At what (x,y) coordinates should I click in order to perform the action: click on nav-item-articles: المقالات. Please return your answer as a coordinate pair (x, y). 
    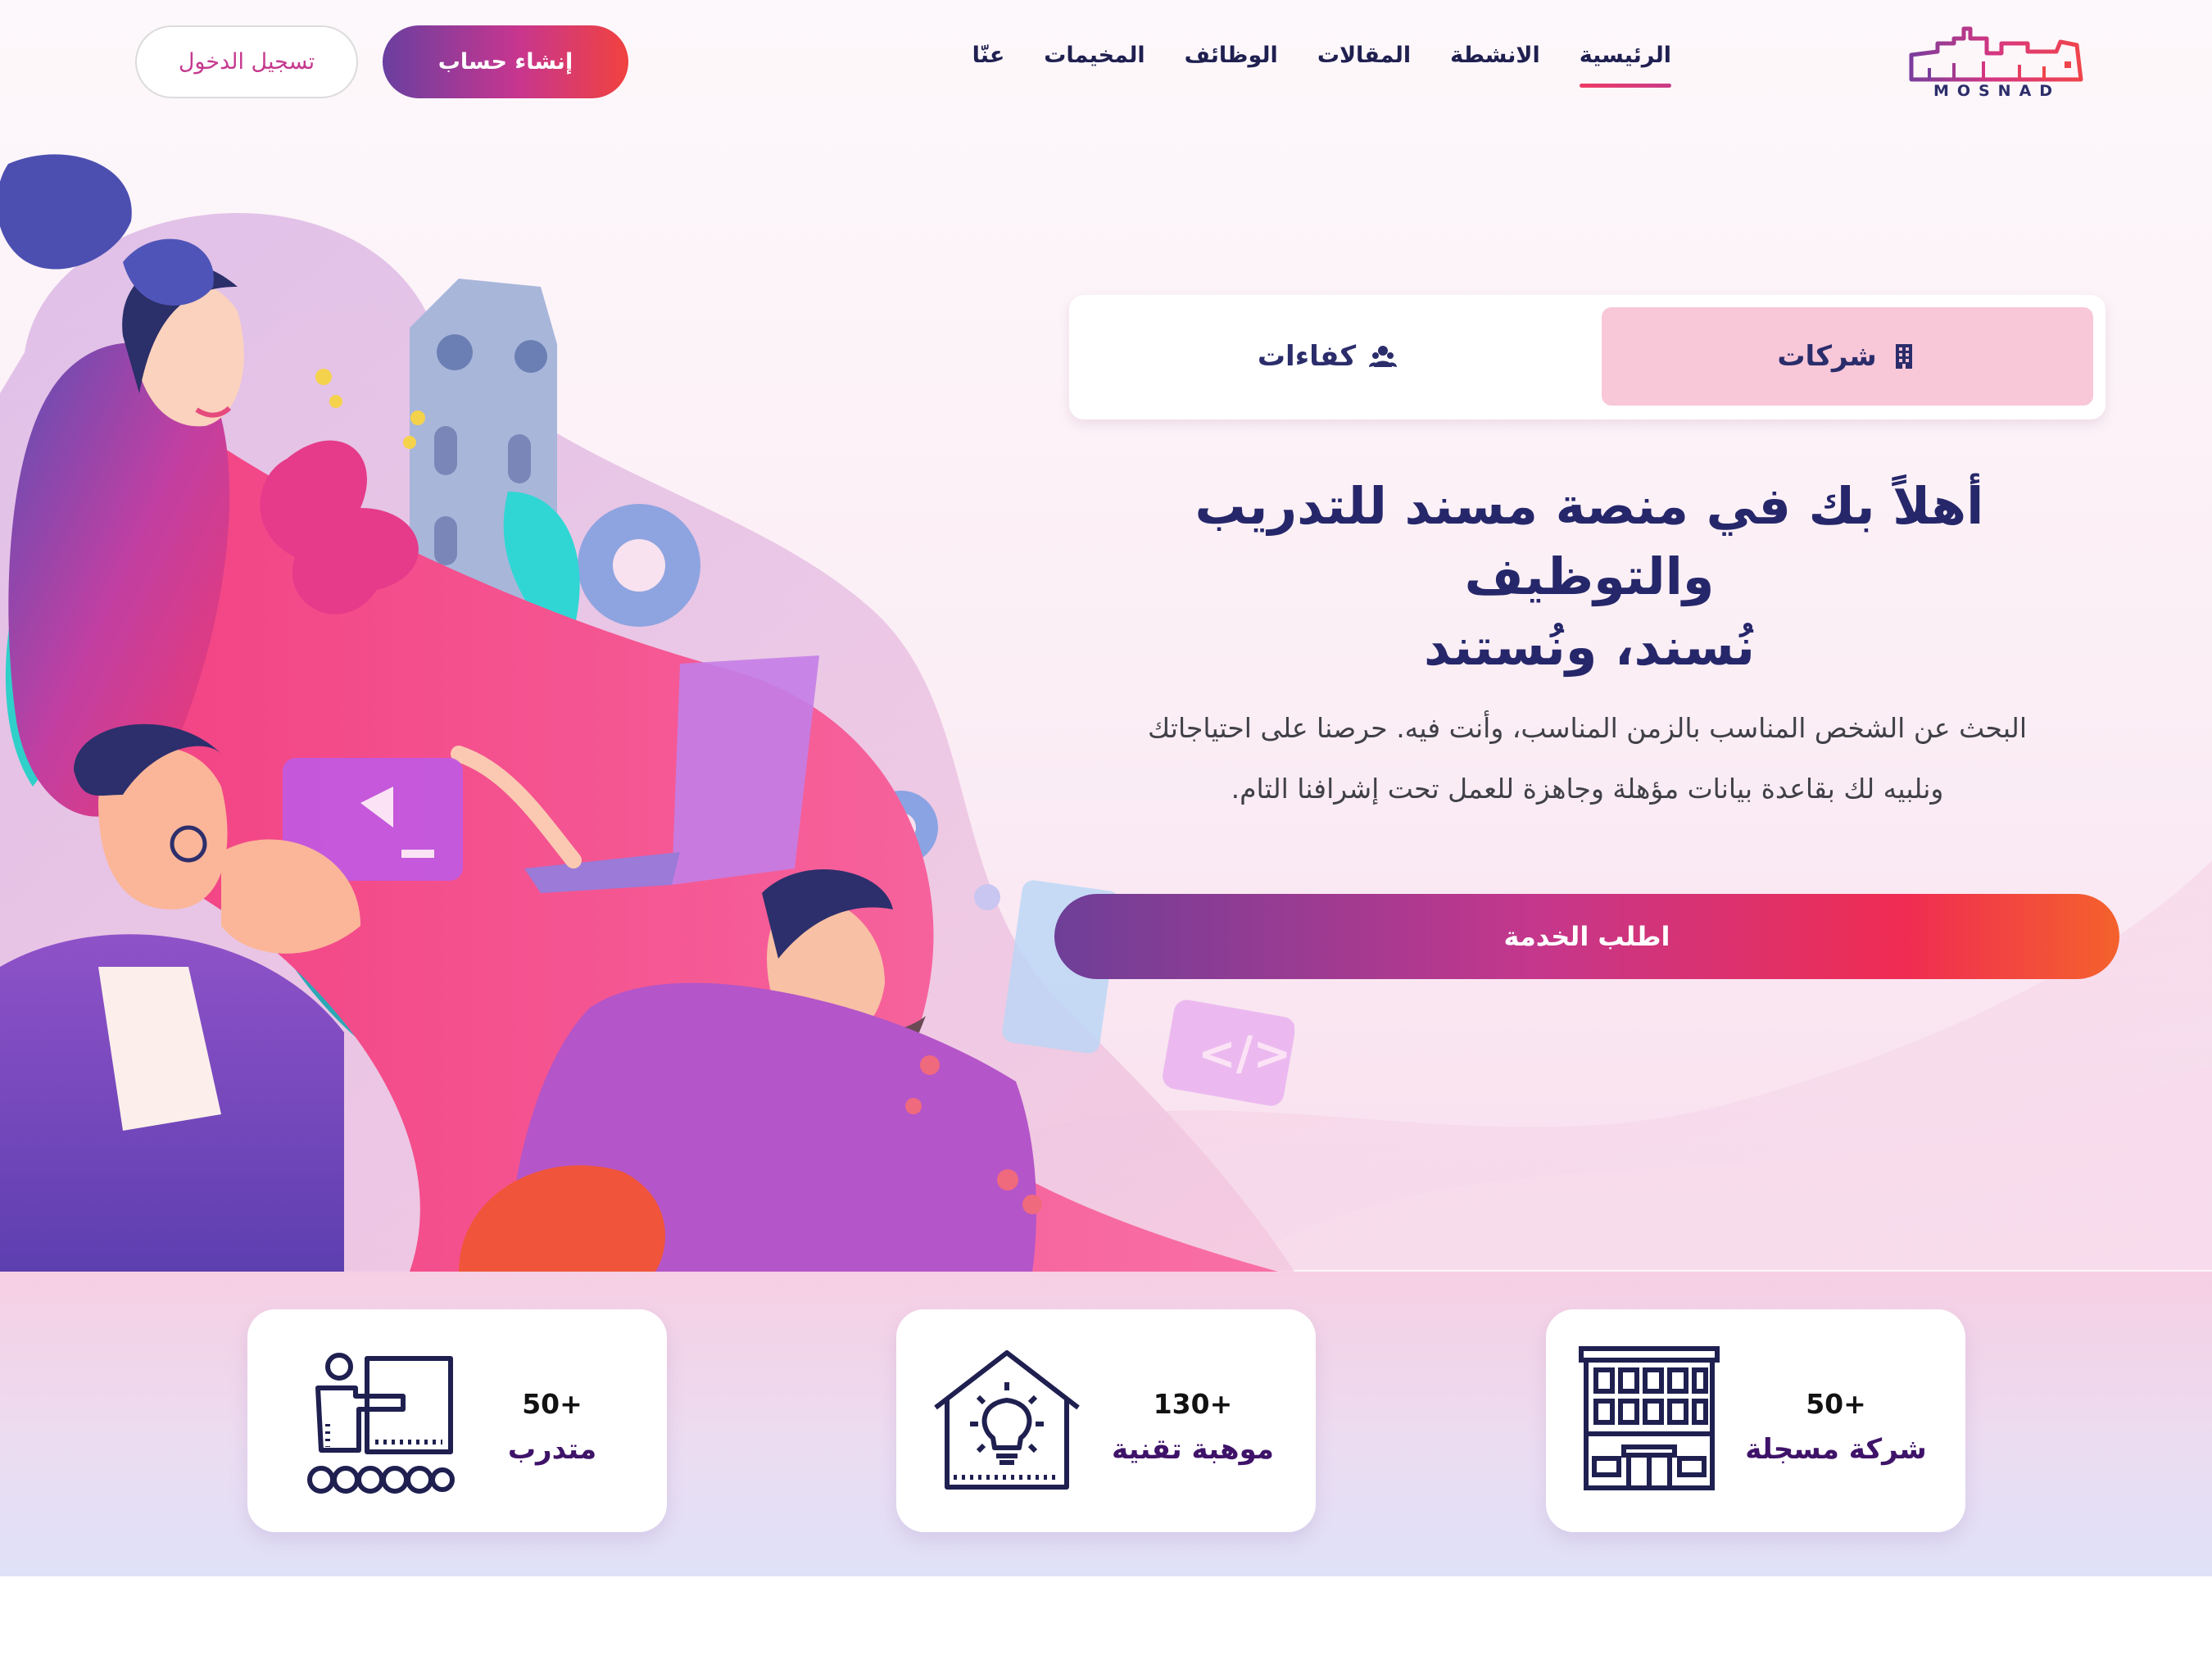
    Looking at the image, I should click on (1364, 60).